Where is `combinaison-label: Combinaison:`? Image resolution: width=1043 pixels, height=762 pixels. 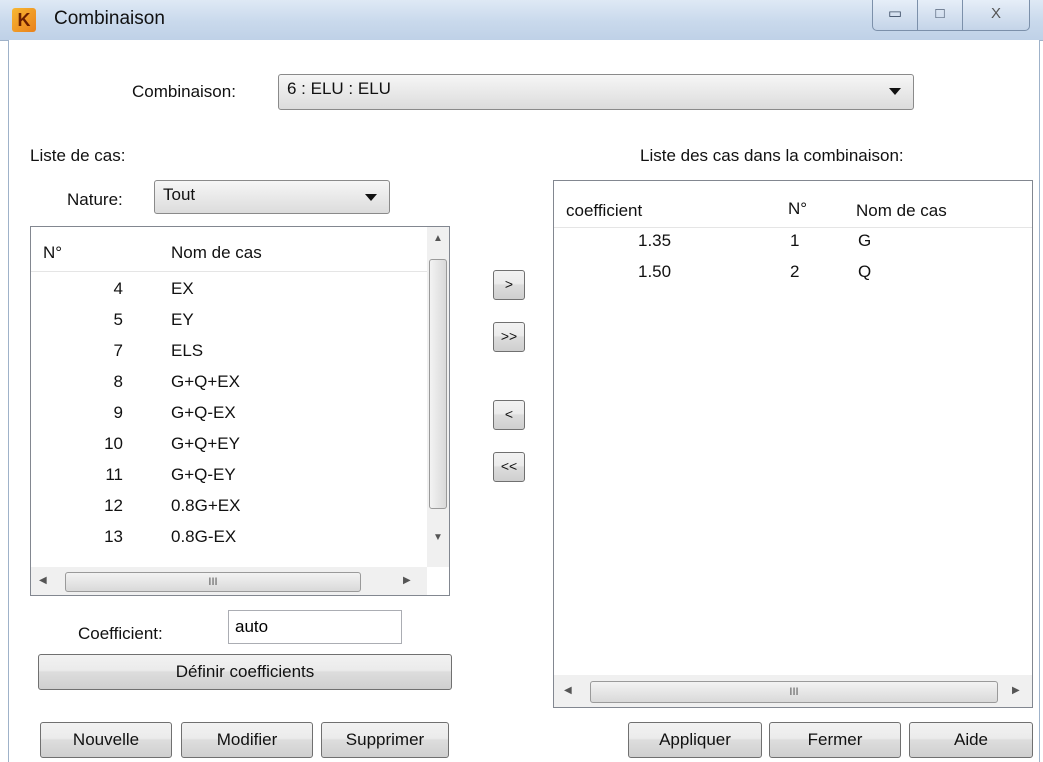
combinaison-label: Combinaison: is located at coordinates (184, 91).